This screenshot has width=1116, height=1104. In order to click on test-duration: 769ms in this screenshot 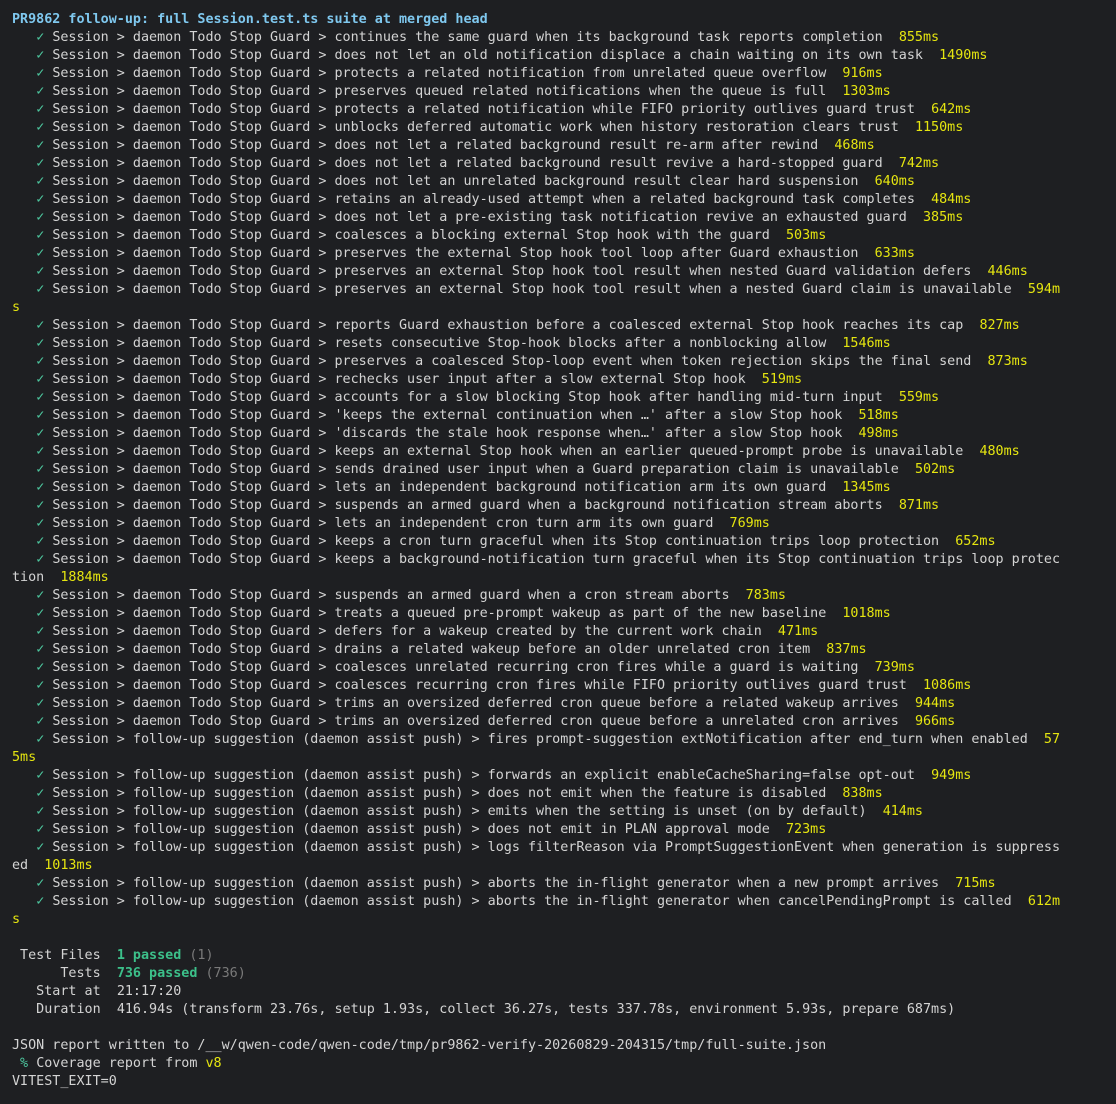, I will do `click(749, 523)`.